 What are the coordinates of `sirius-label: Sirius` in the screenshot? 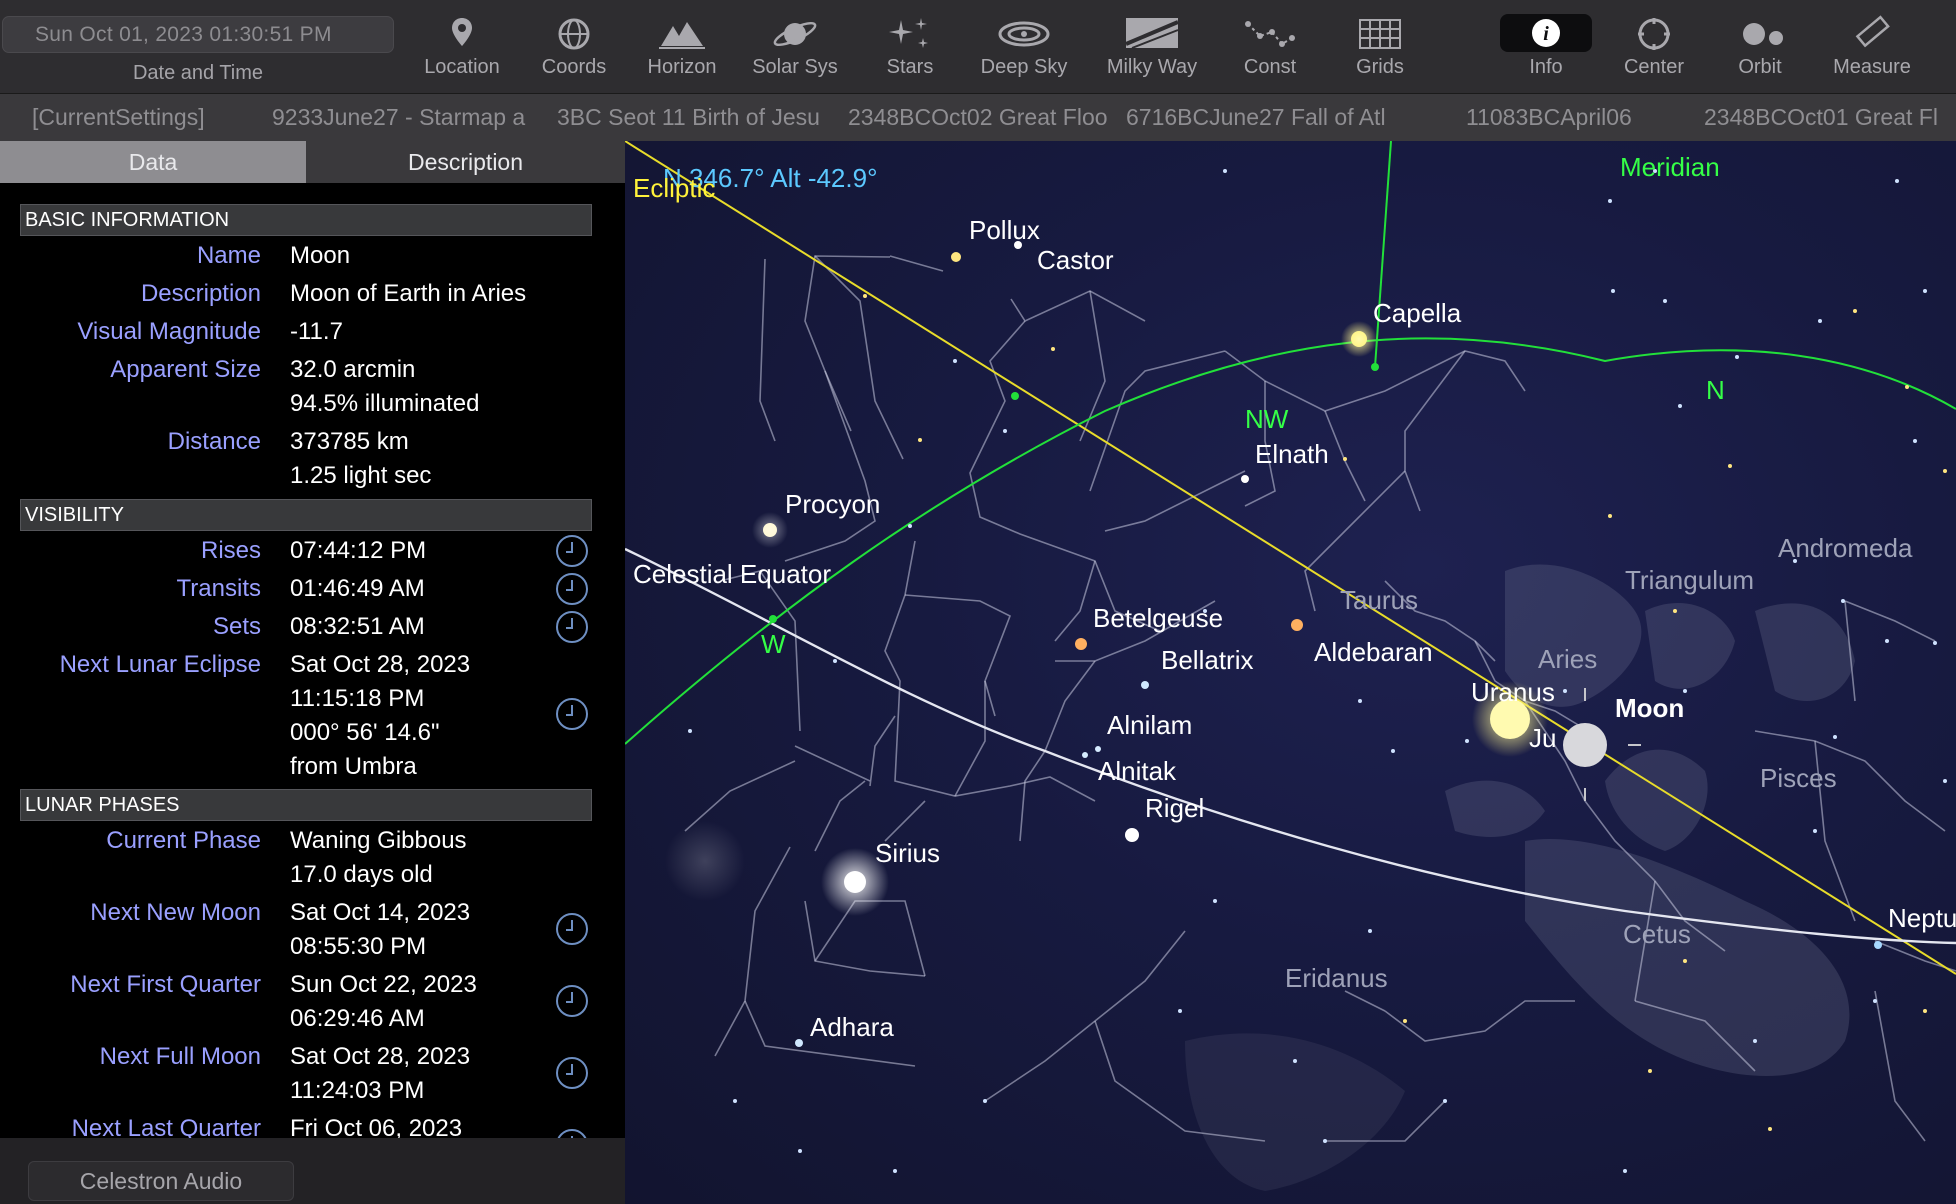 It's located at (908, 853).